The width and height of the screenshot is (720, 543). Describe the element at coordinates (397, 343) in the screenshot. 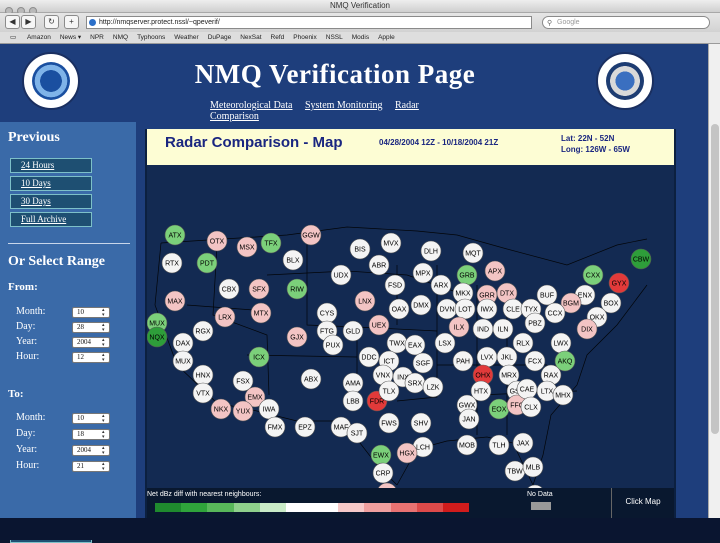

I see `station-twx: TWX` at that location.